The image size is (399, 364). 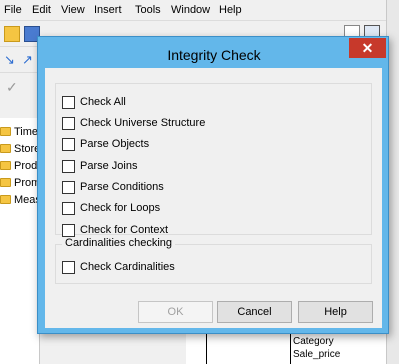 I want to click on check-label: Check for Loops, so click(x=120, y=208).